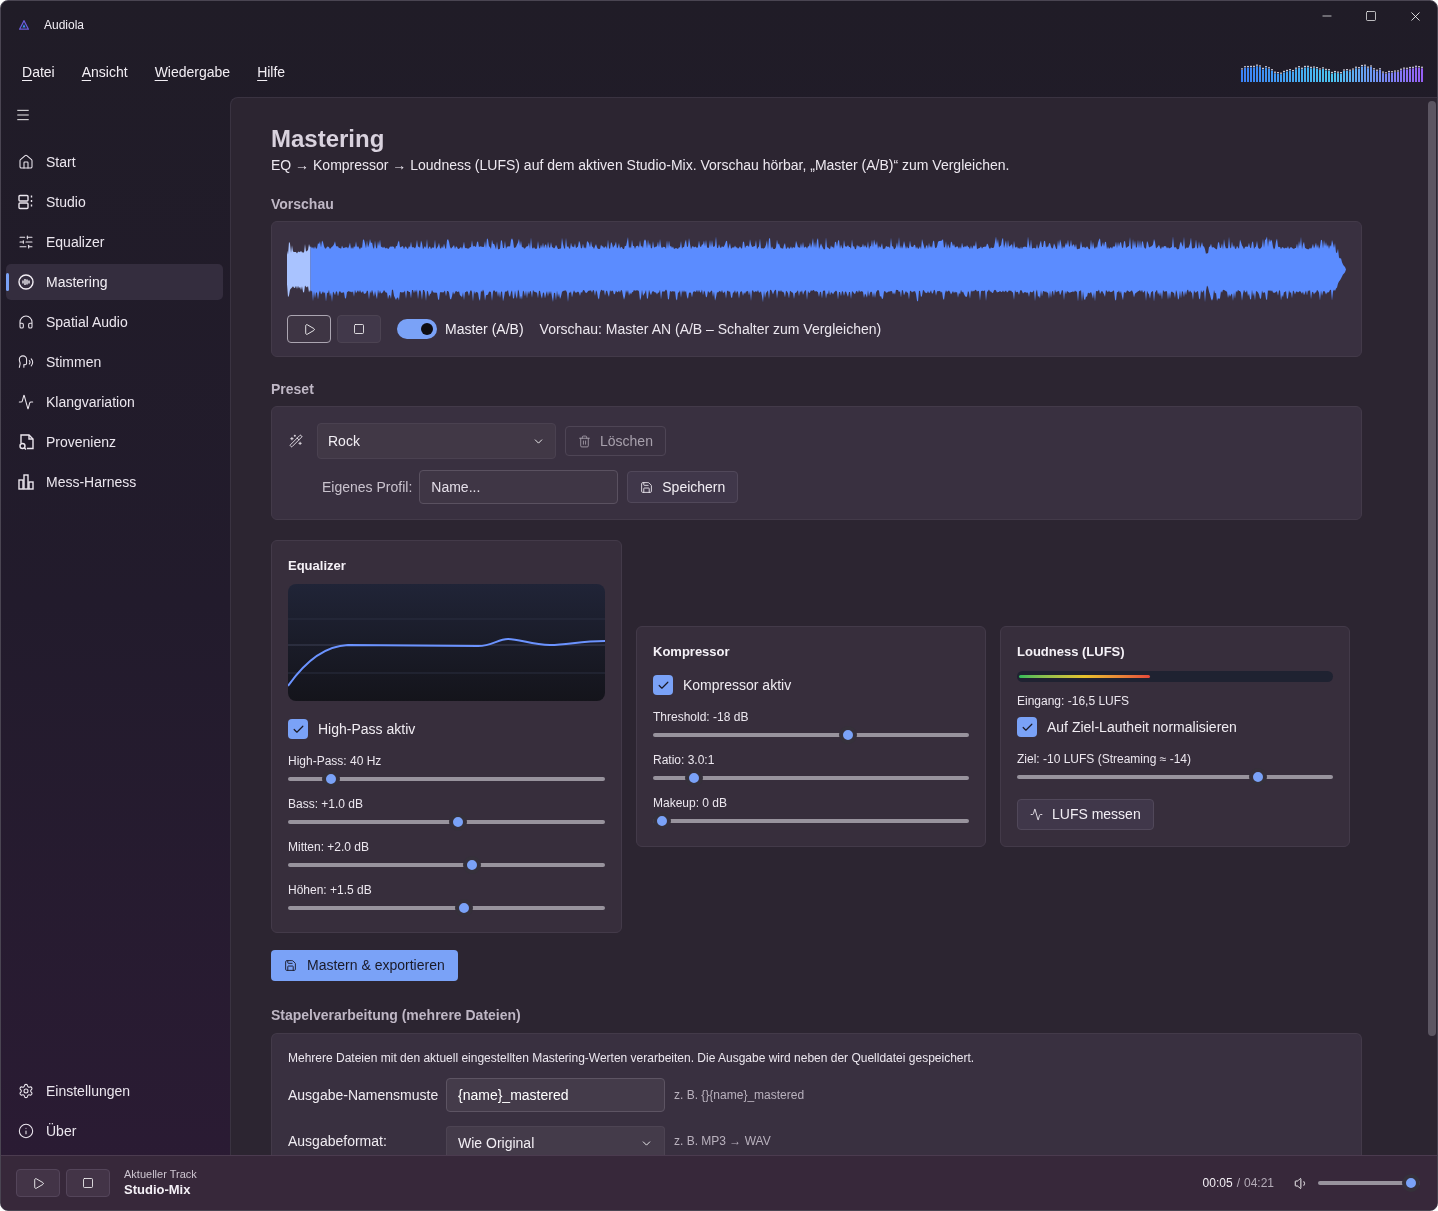 The height and width of the screenshot is (1211, 1438). What do you see at coordinates (296, 441) in the screenshot?
I see `magic-wand-icon` at bounding box center [296, 441].